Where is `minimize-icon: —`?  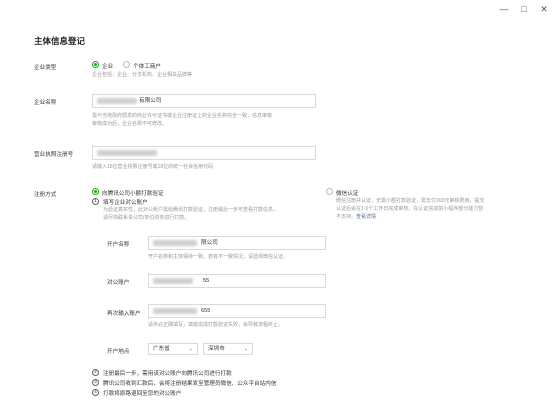 minimize-icon: — is located at coordinates (504, 9).